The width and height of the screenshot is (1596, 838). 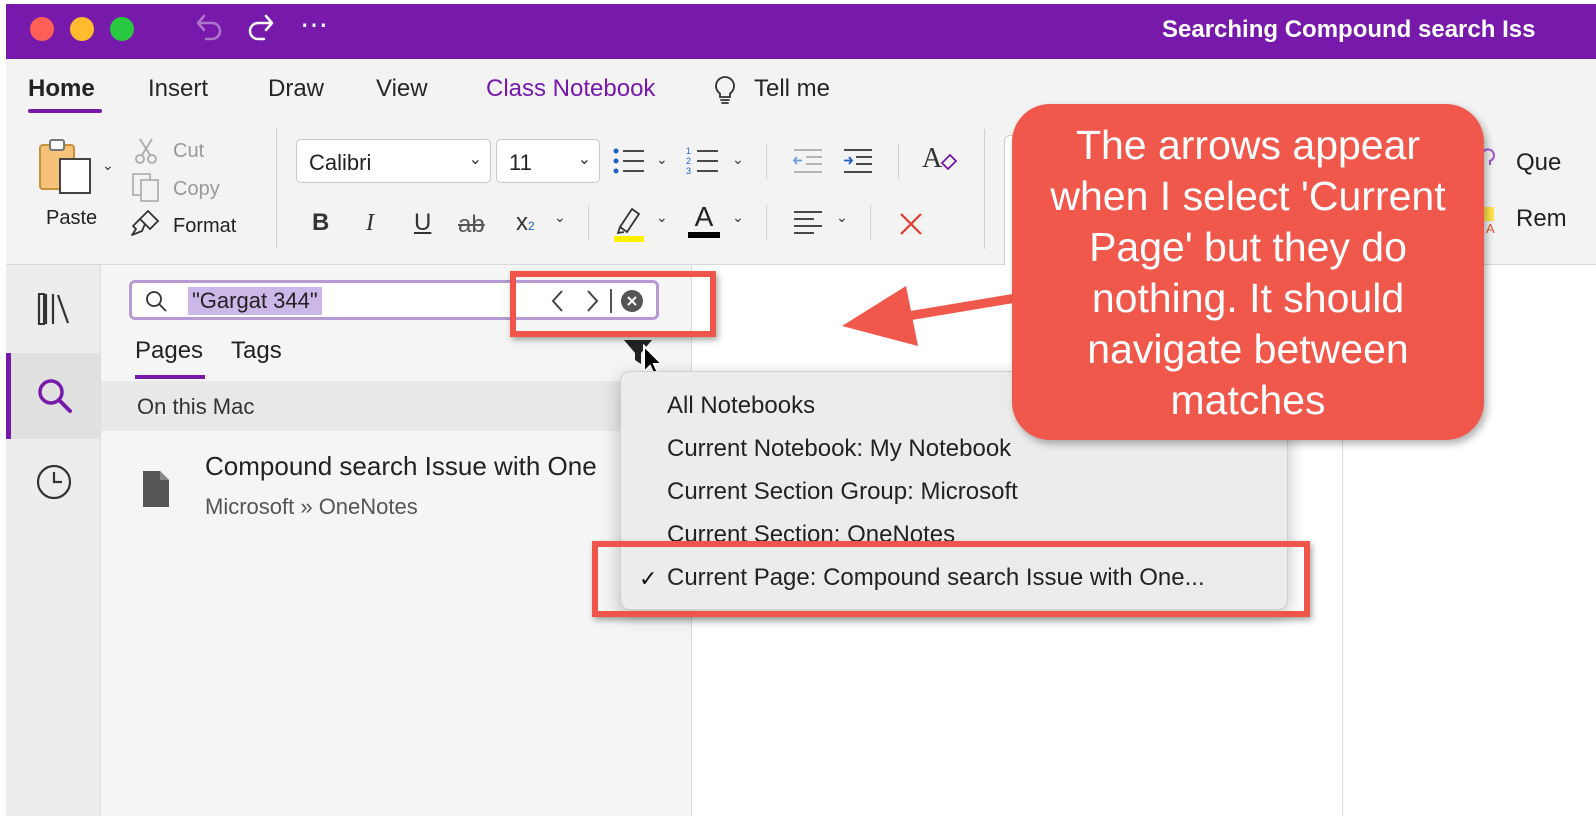 What do you see at coordinates (704, 235) in the screenshot?
I see `font-color-swatch` at bounding box center [704, 235].